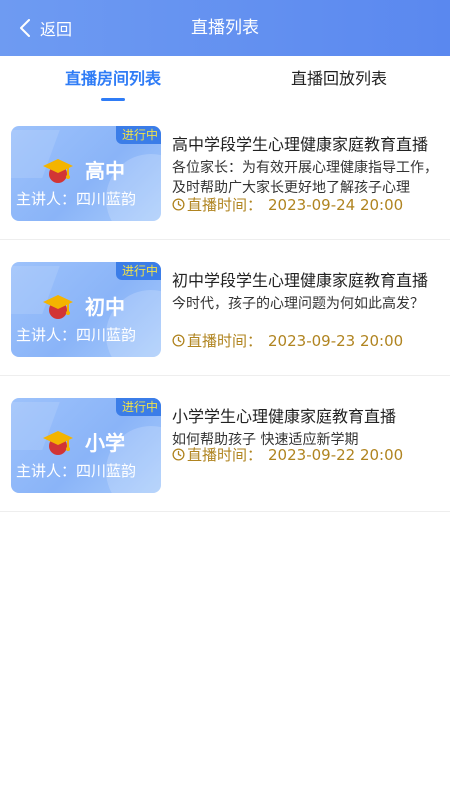 The width and height of the screenshot is (450, 800). What do you see at coordinates (300, 280) in the screenshot?
I see `item-title: 初中学段学生心理健康家庭教育直播` at bounding box center [300, 280].